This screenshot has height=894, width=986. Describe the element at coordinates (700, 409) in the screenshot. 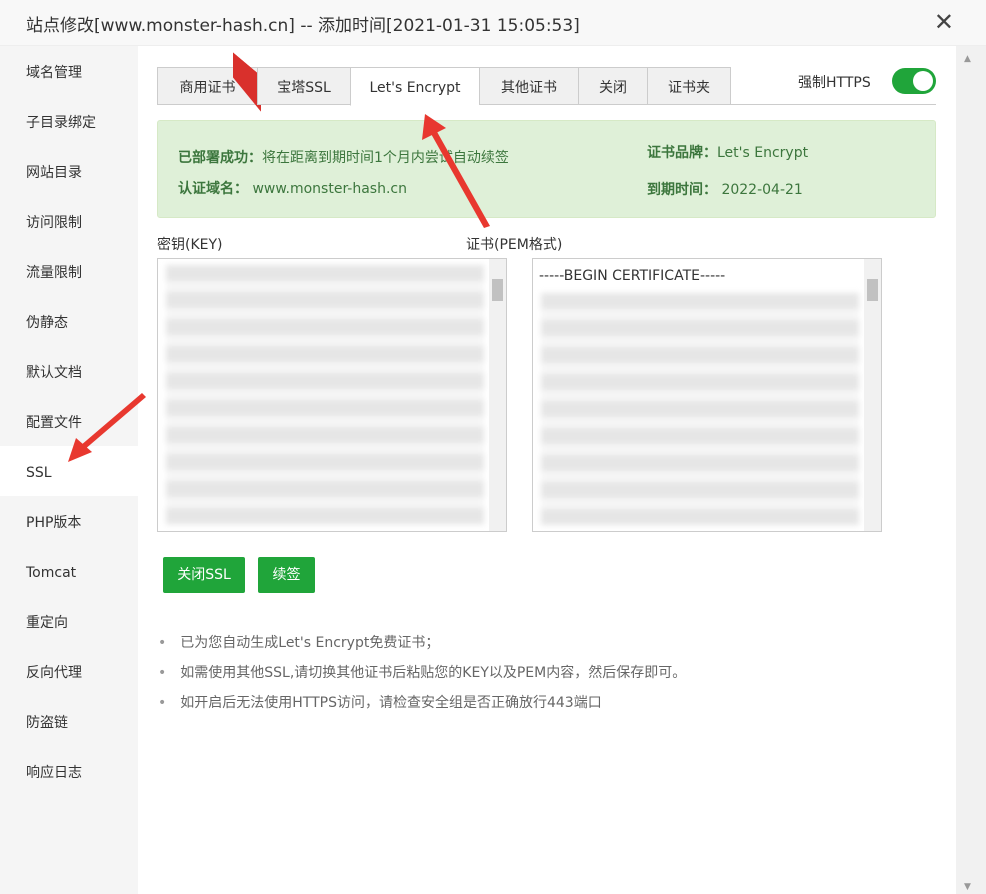

I see `blurred-cert-content` at that location.